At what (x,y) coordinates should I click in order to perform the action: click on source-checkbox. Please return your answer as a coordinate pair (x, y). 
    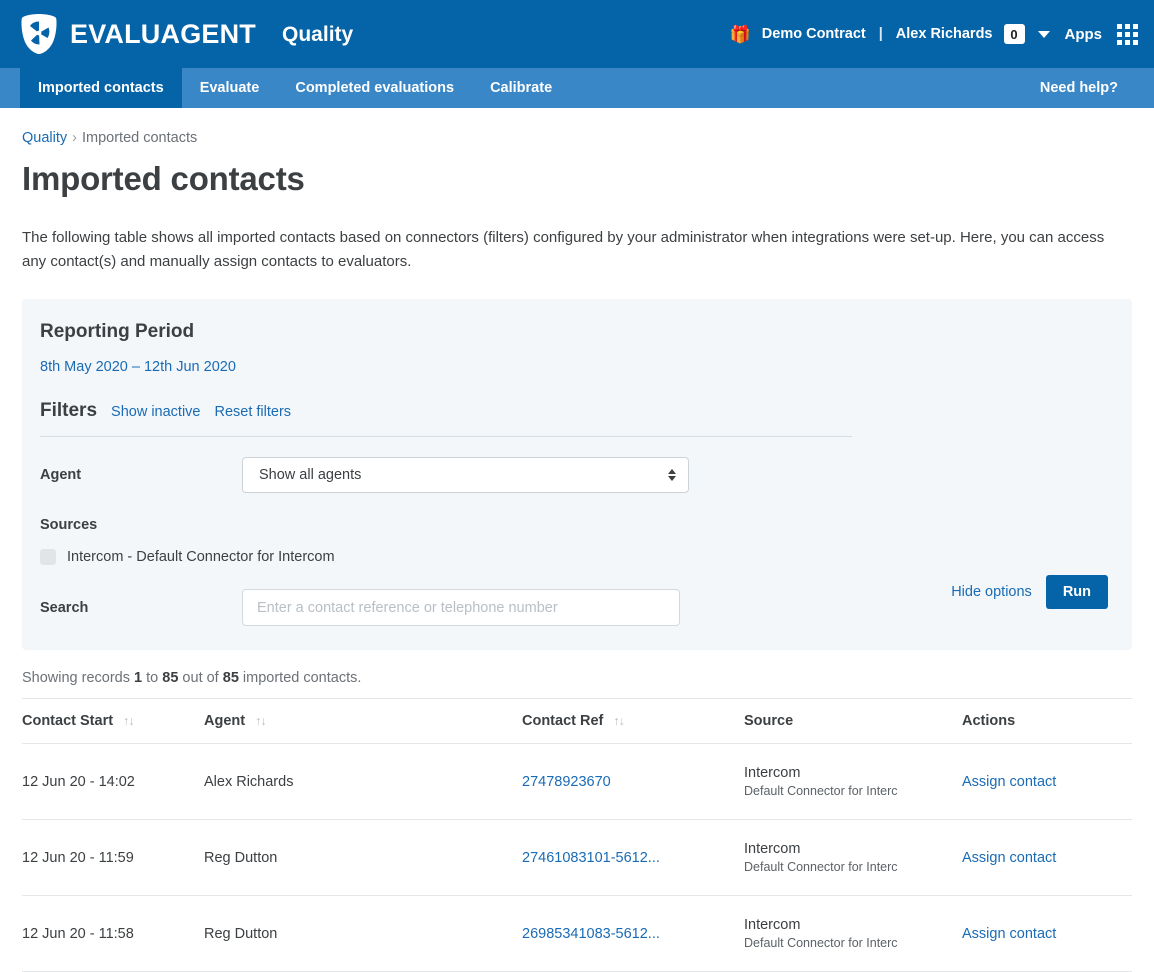
    Looking at the image, I should click on (48, 557).